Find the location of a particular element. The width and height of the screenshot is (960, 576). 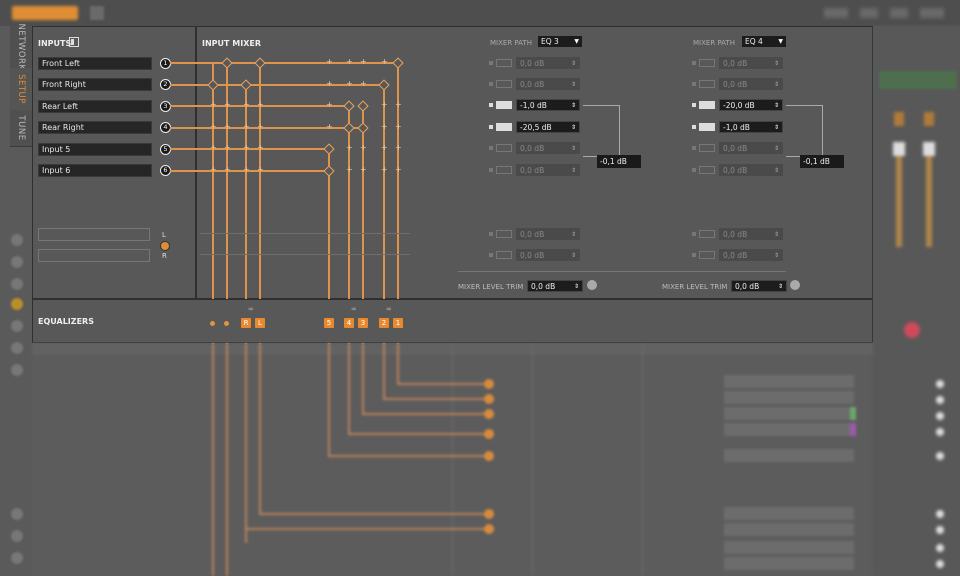

input-channel-6: Input 6 is located at coordinates (95, 170).